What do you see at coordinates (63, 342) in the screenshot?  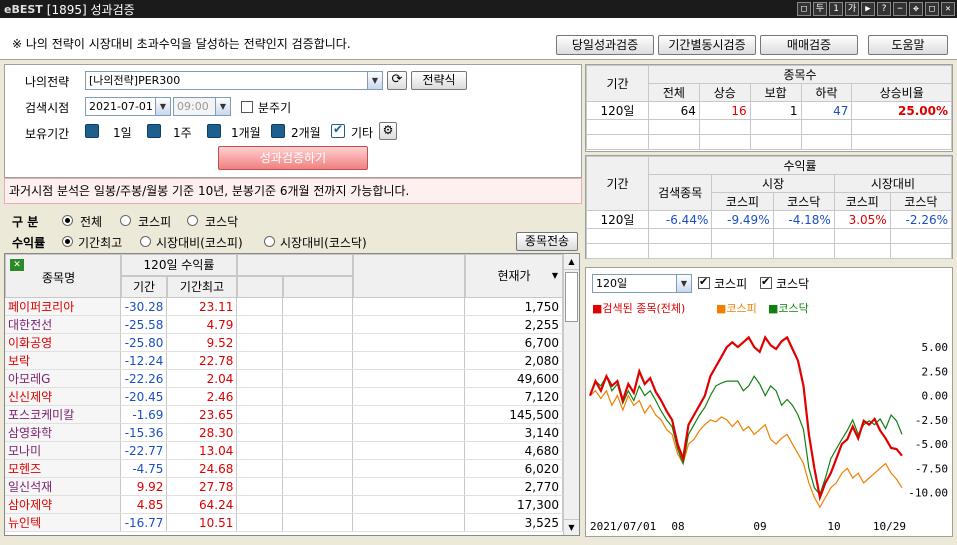 I see `stock-name: 이화공영` at bounding box center [63, 342].